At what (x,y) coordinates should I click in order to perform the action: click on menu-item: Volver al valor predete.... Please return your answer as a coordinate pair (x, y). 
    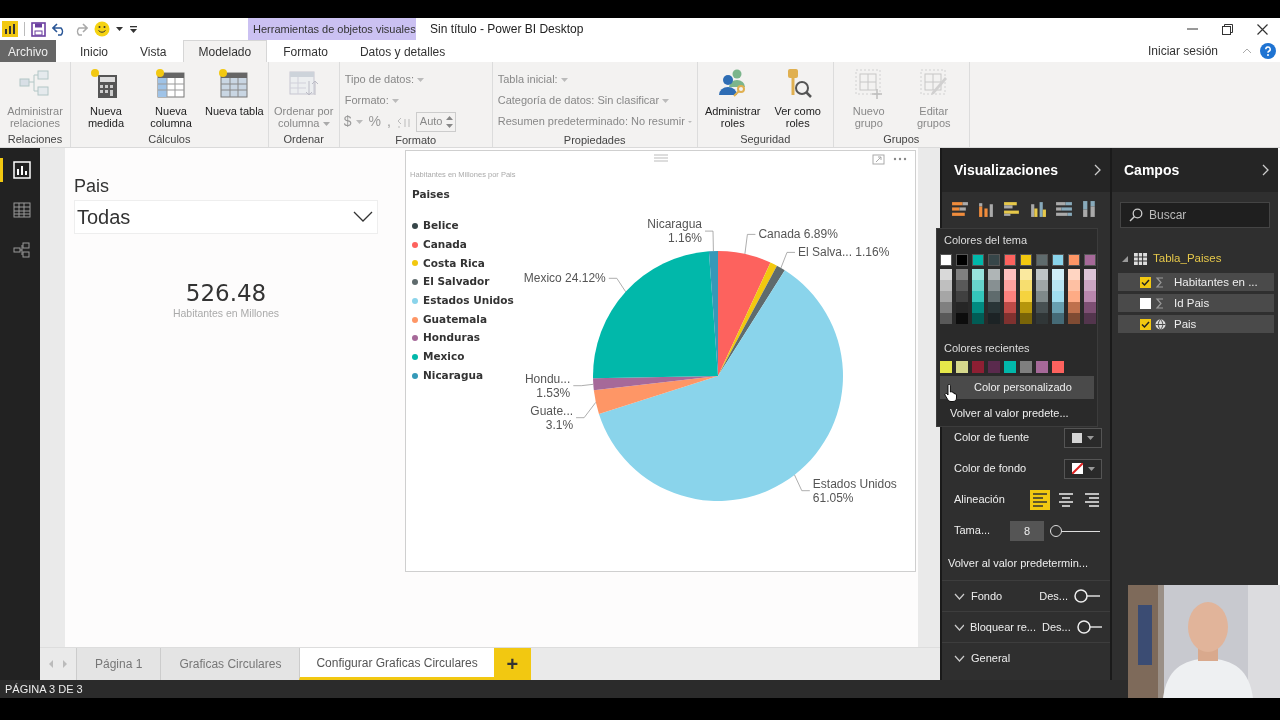
    Looking at the image, I should click on (1017, 412).